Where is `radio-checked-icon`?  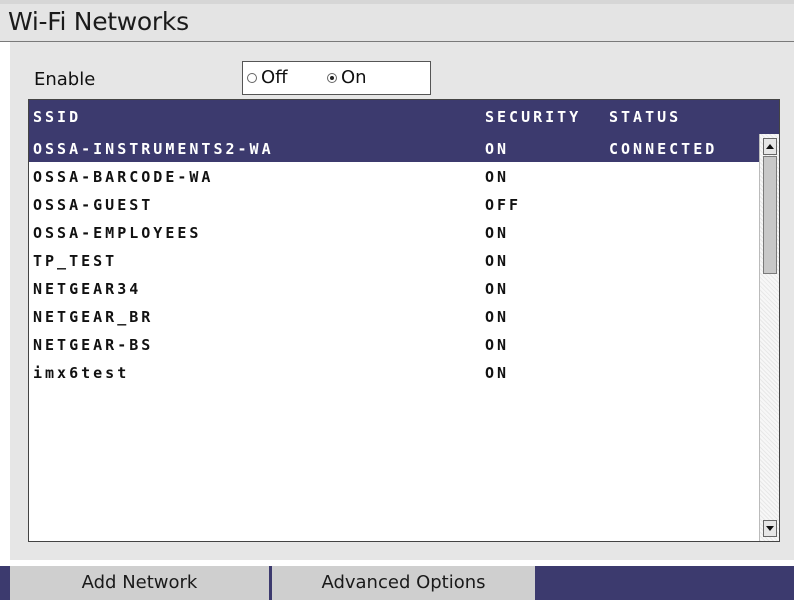 radio-checked-icon is located at coordinates (332, 77).